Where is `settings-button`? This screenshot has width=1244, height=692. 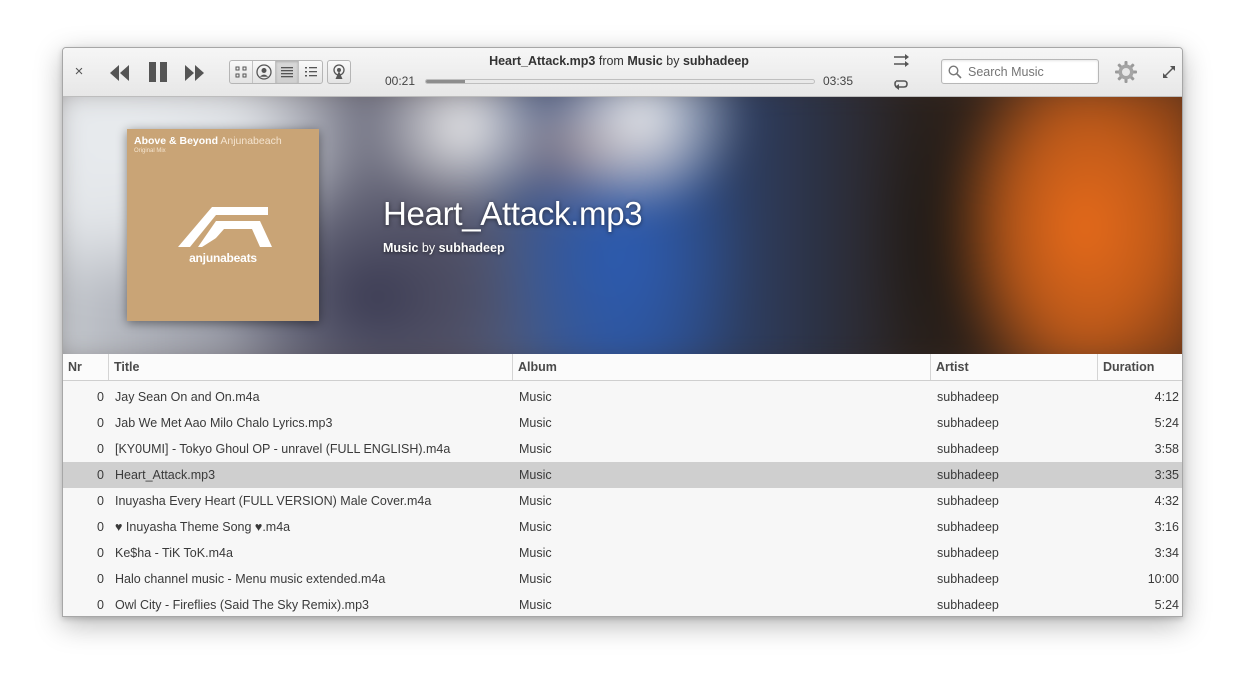
settings-button is located at coordinates (1126, 72).